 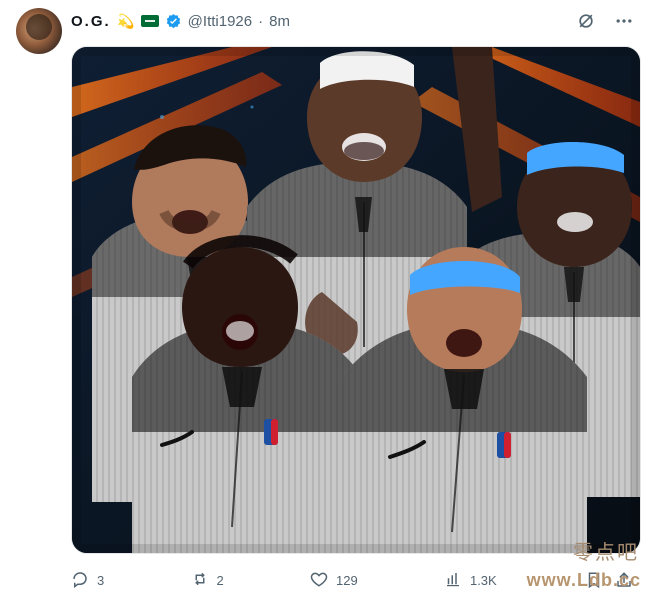 I want to click on share-icon, so click(x=624, y=580).